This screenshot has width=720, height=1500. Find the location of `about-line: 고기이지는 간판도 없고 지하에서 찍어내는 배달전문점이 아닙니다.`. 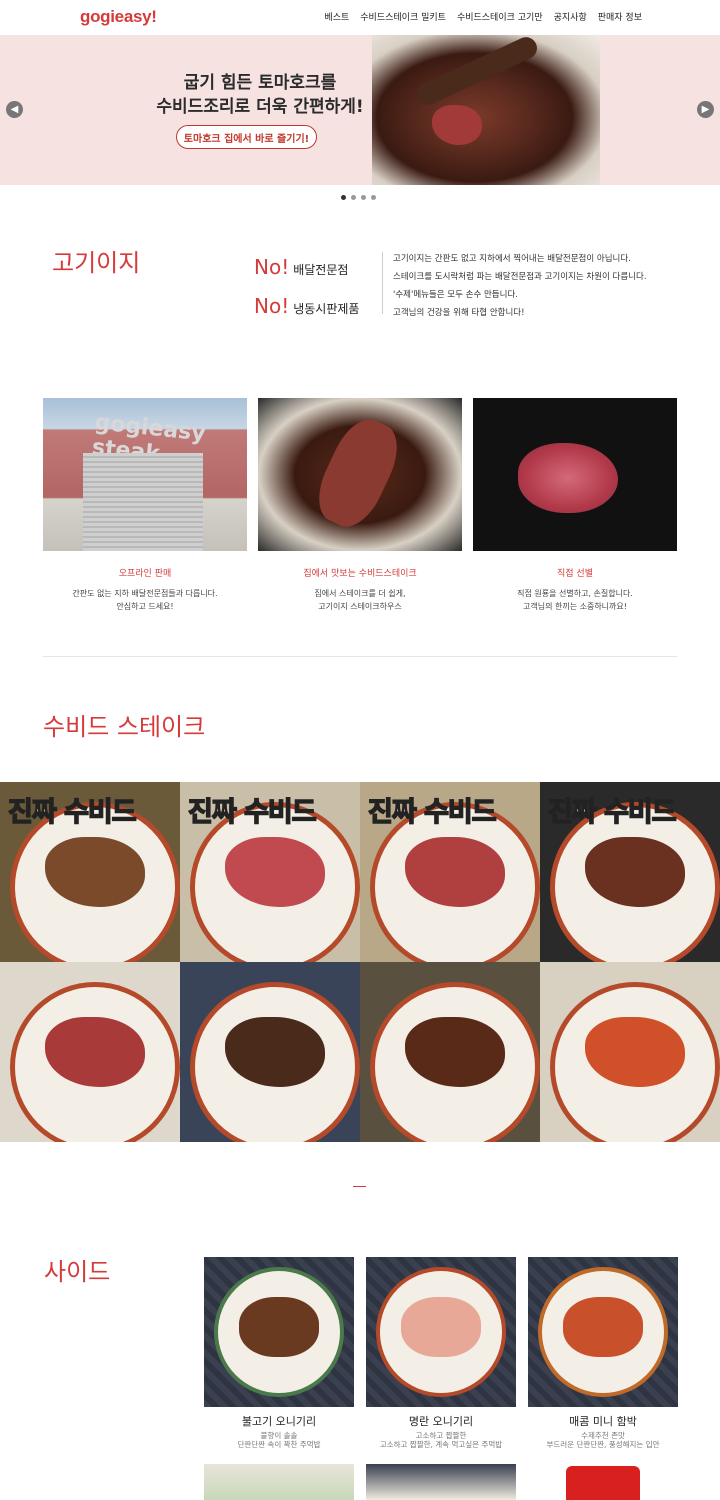

about-line: 고기이지는 간판도 없고 지하에서 찍어내는 배달전문점이 아닙니다. is located at coordinates (512, 259).